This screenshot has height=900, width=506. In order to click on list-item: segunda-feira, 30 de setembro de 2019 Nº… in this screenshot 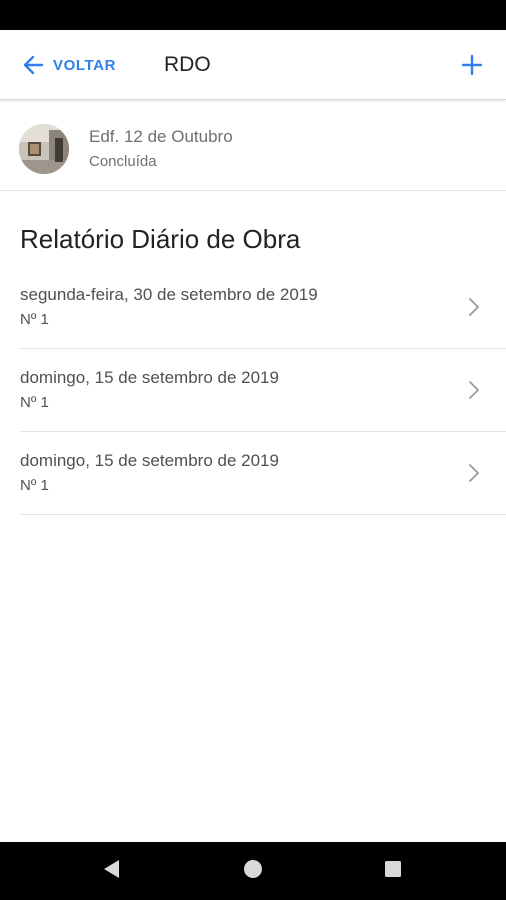, I will do `click(263, 307)`.